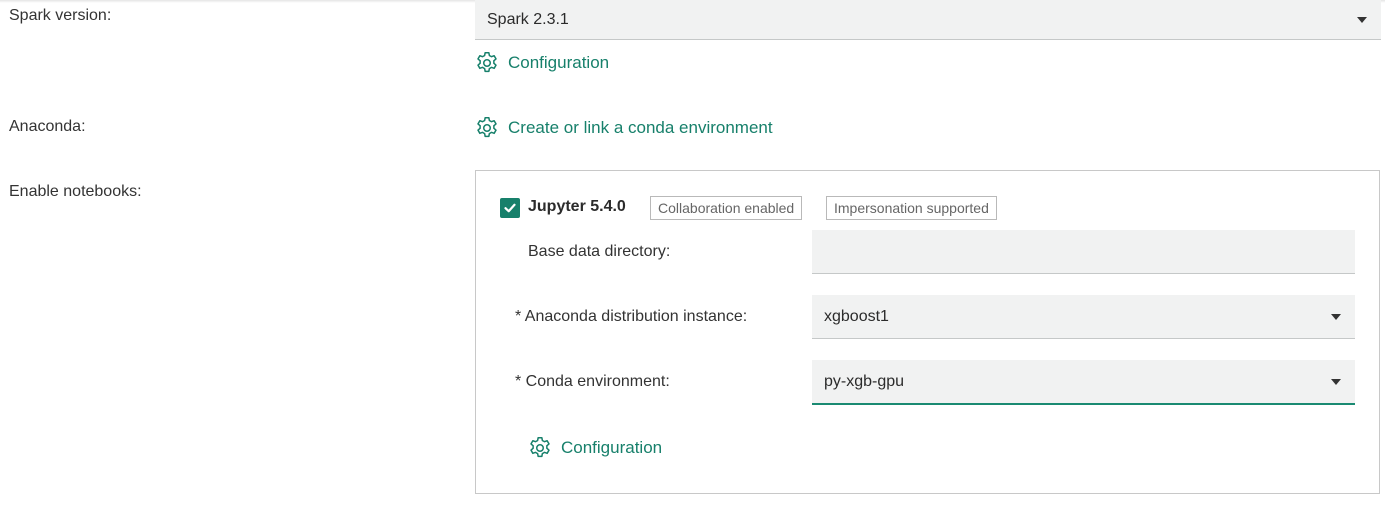  I want to click on impersonation-badge: Impersonation supported, so click(911, 208).